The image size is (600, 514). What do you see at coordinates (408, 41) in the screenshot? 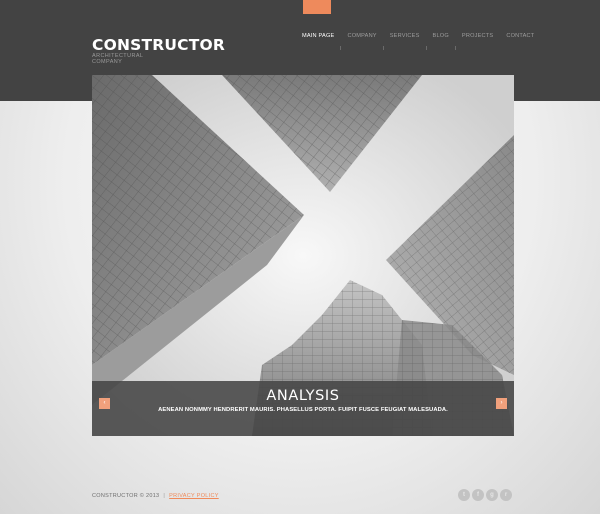
I see `nav-item-services: SERVICES` at bounding box center [408, 41].